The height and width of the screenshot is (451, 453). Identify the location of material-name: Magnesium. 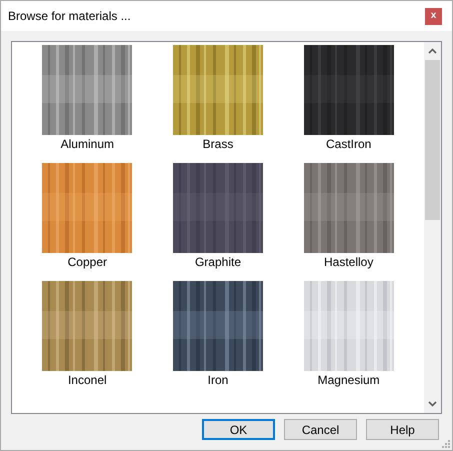
(349, 380).